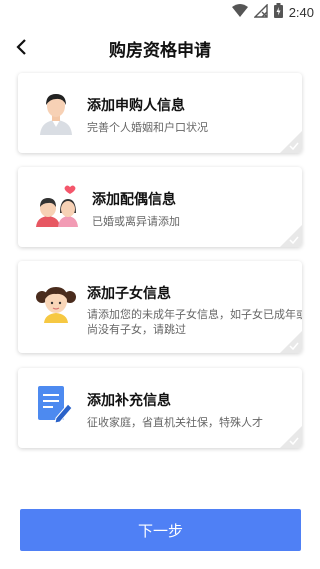 The width and height of the screenshot is (320, 569). Describe the element at coordinates (147, 127) in the screenshot. I see `card-desc: 完善个人婚姻和户口状况` at that location.